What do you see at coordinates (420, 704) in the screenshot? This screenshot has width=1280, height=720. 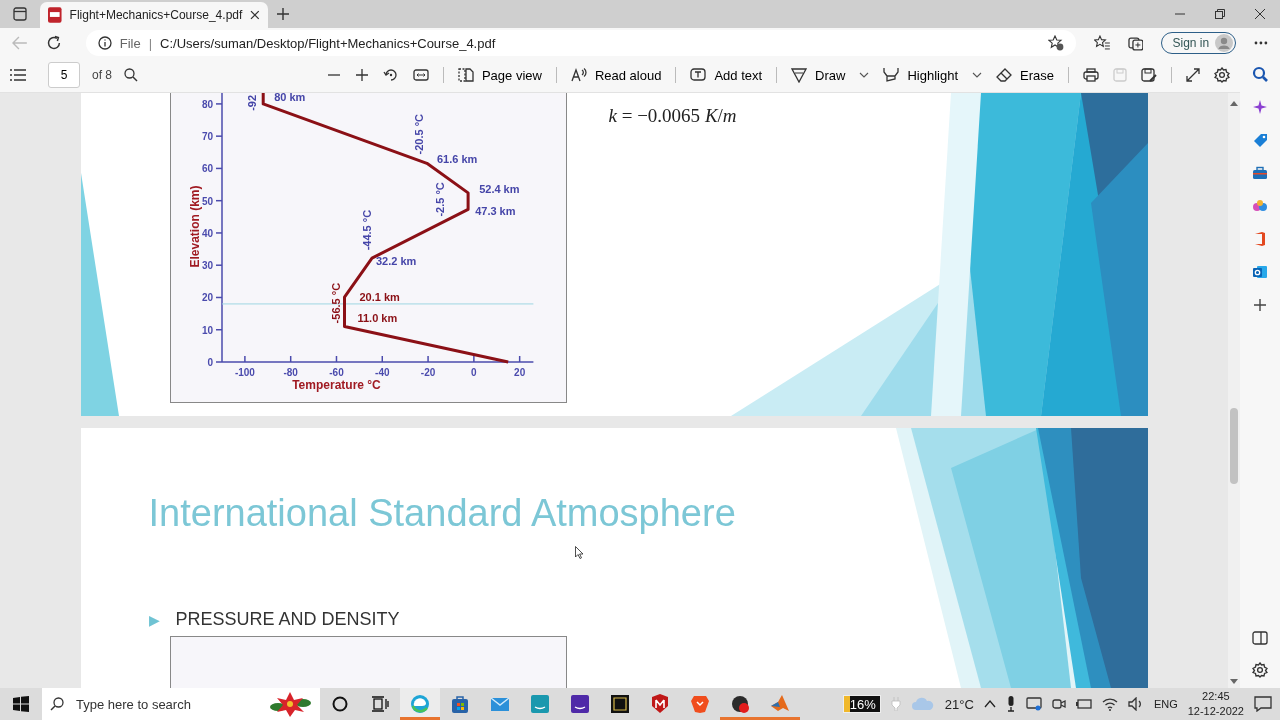 I see `browser-icon` at bounding box center [420, 704].